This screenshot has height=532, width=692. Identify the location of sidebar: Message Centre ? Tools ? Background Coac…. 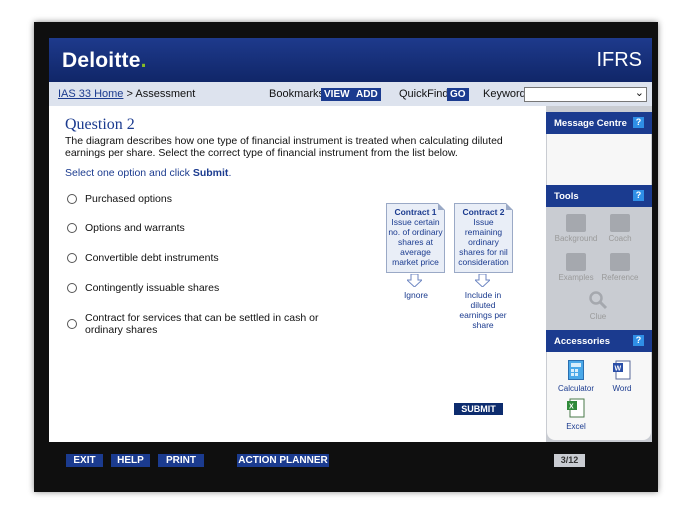
(599, 274).